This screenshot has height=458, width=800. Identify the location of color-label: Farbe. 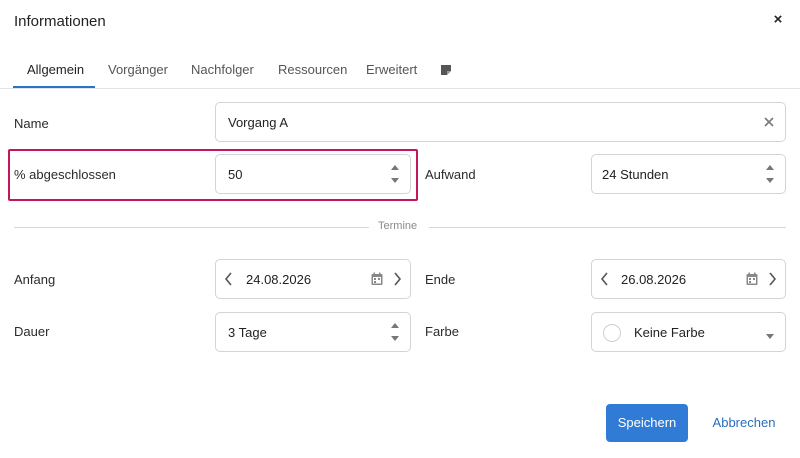
(442, 331).